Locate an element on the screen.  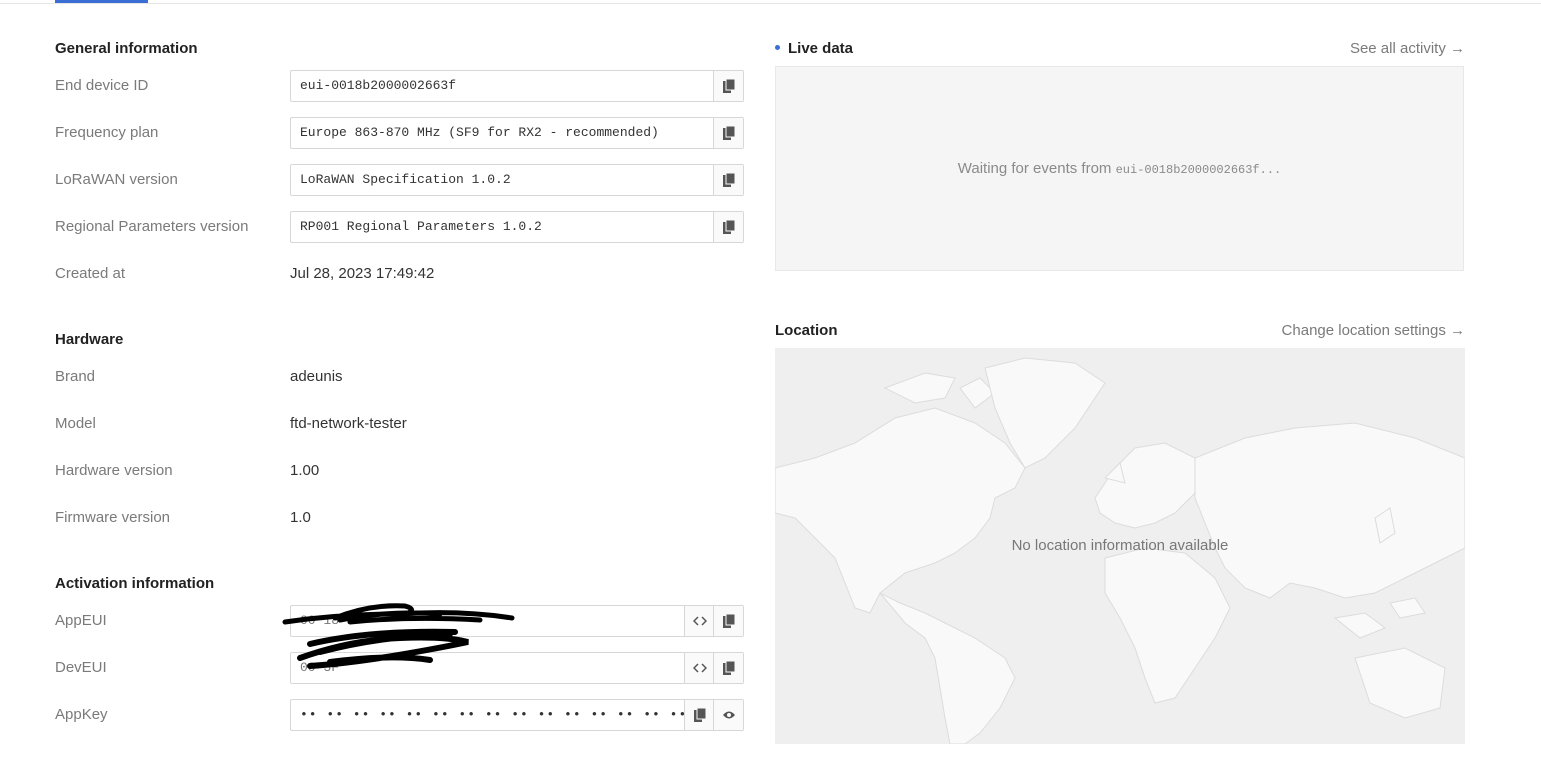
see-all-activity-link: See all activity → is located at coordinates (1407, 48).